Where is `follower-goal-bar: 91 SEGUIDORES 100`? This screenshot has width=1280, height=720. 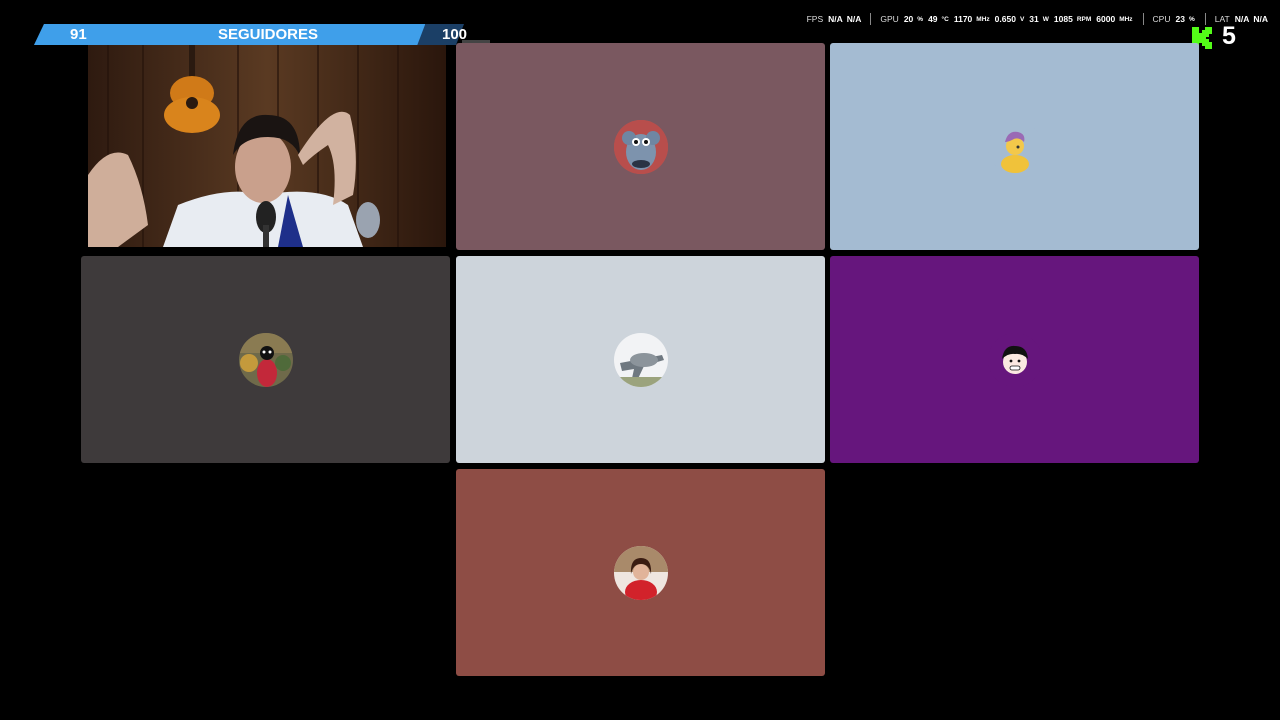 follower-goal-bar: 91 SEGUIDORES 100 is located at coordinates (262, 34).